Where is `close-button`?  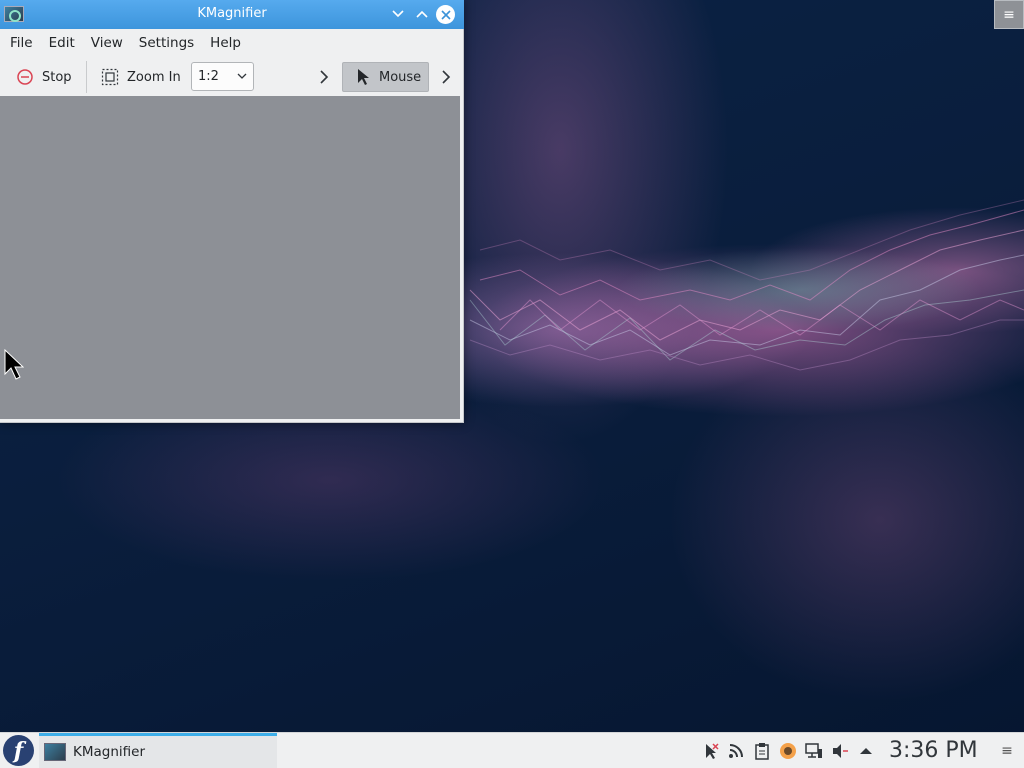 close-button is located at coordinates (445, 14).